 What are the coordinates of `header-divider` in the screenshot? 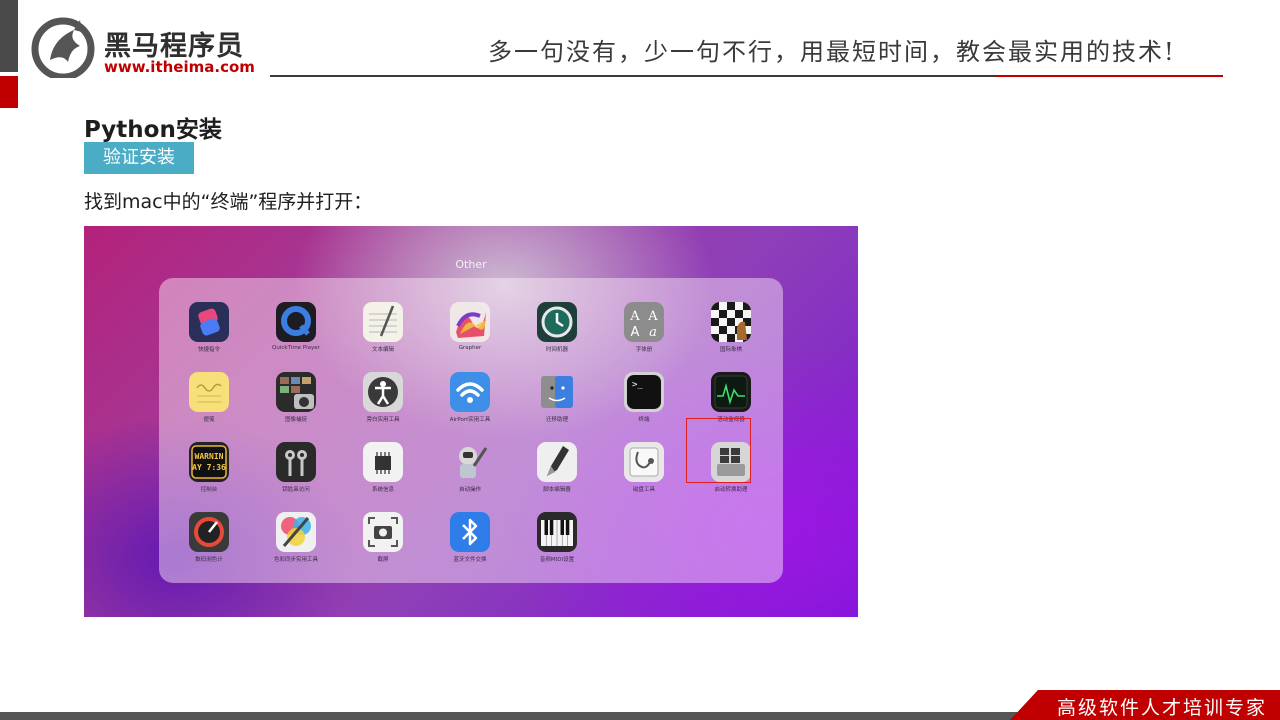 It's located at (632, 76).